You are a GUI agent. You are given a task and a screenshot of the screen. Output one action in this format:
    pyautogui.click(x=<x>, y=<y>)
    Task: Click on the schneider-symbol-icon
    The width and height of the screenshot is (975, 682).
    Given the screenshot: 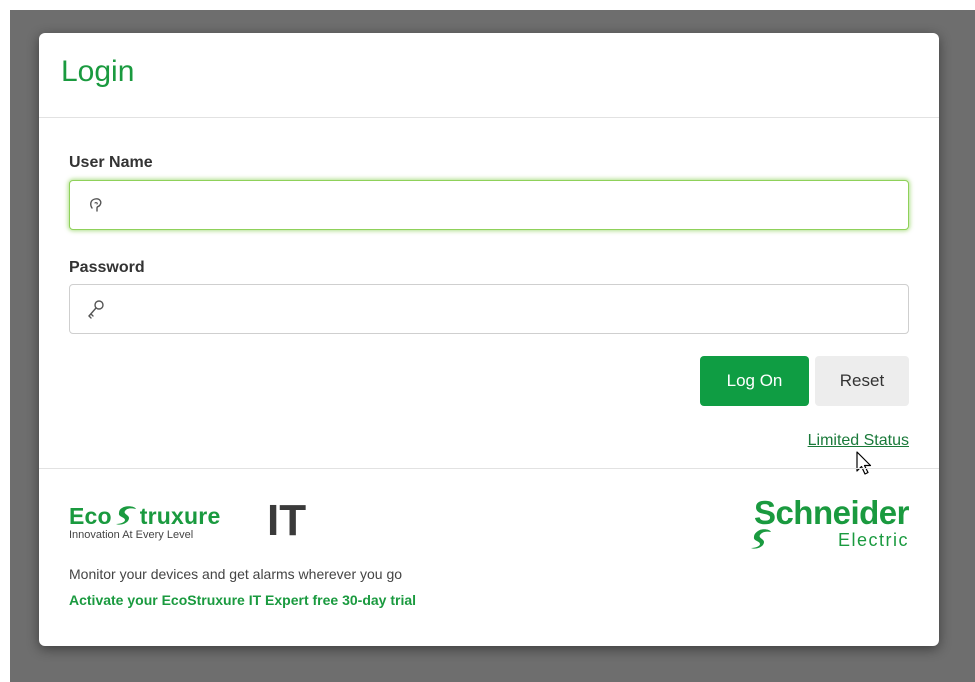 What is the action you would take?
    pyautogui.click(x=761, y=539)
    